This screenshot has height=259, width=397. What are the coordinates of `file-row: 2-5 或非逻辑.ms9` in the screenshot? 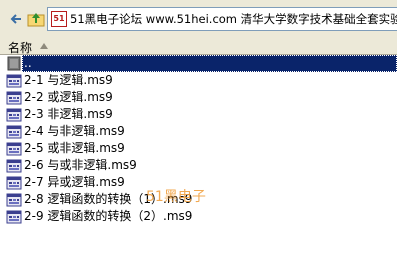 It's located at (198, 148).